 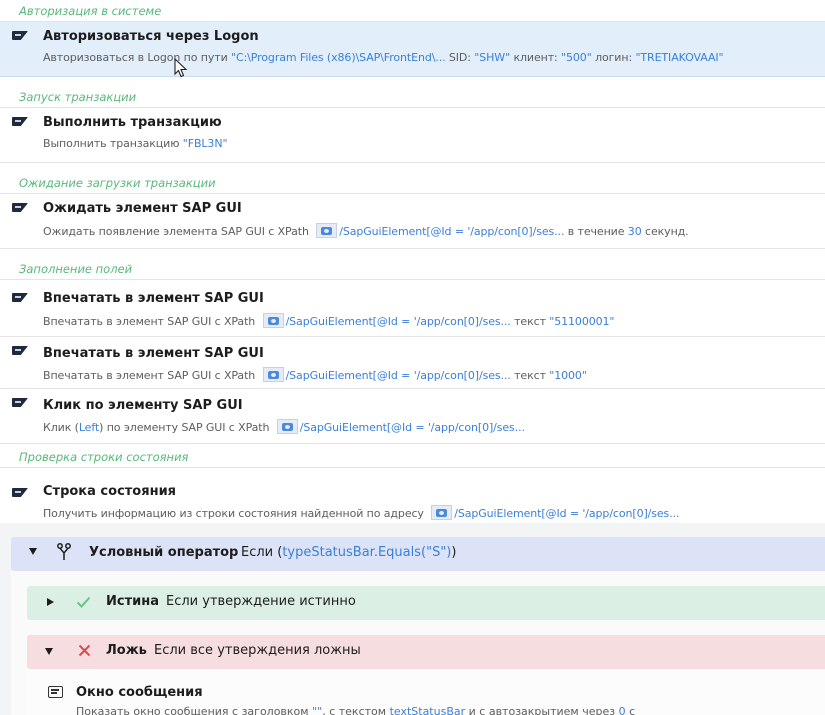 I want to click on check-icon, so click(x=83, y=602).